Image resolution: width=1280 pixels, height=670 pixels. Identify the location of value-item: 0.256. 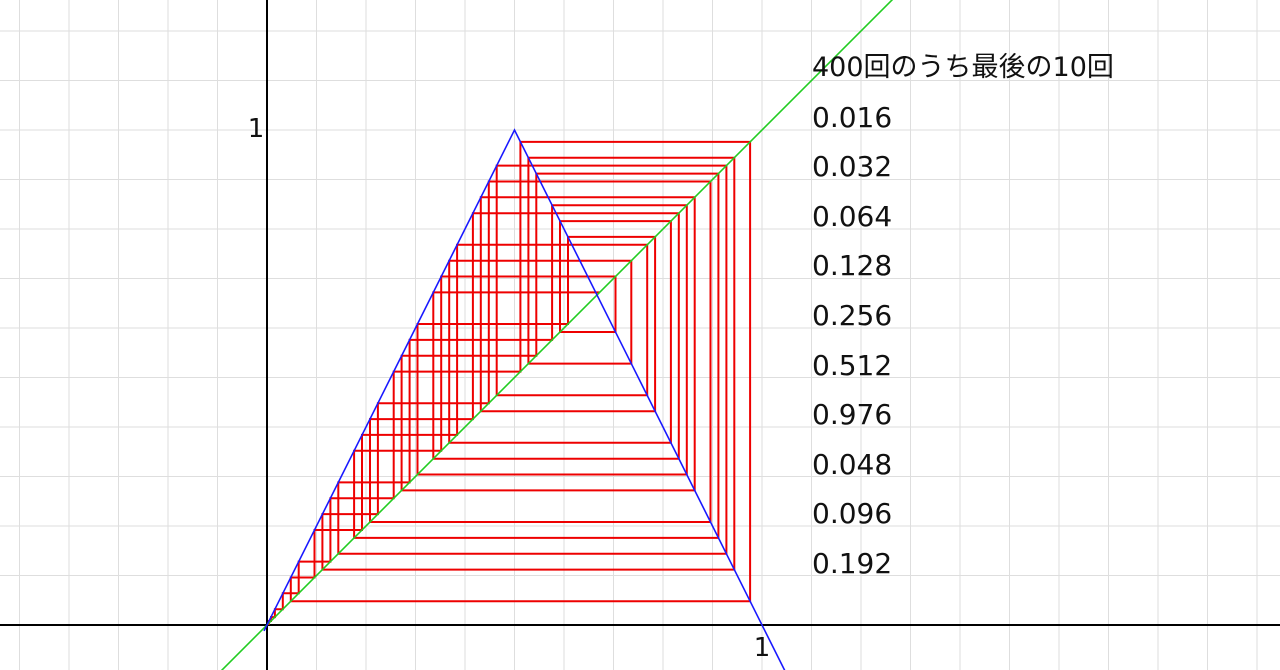
(852, 315).